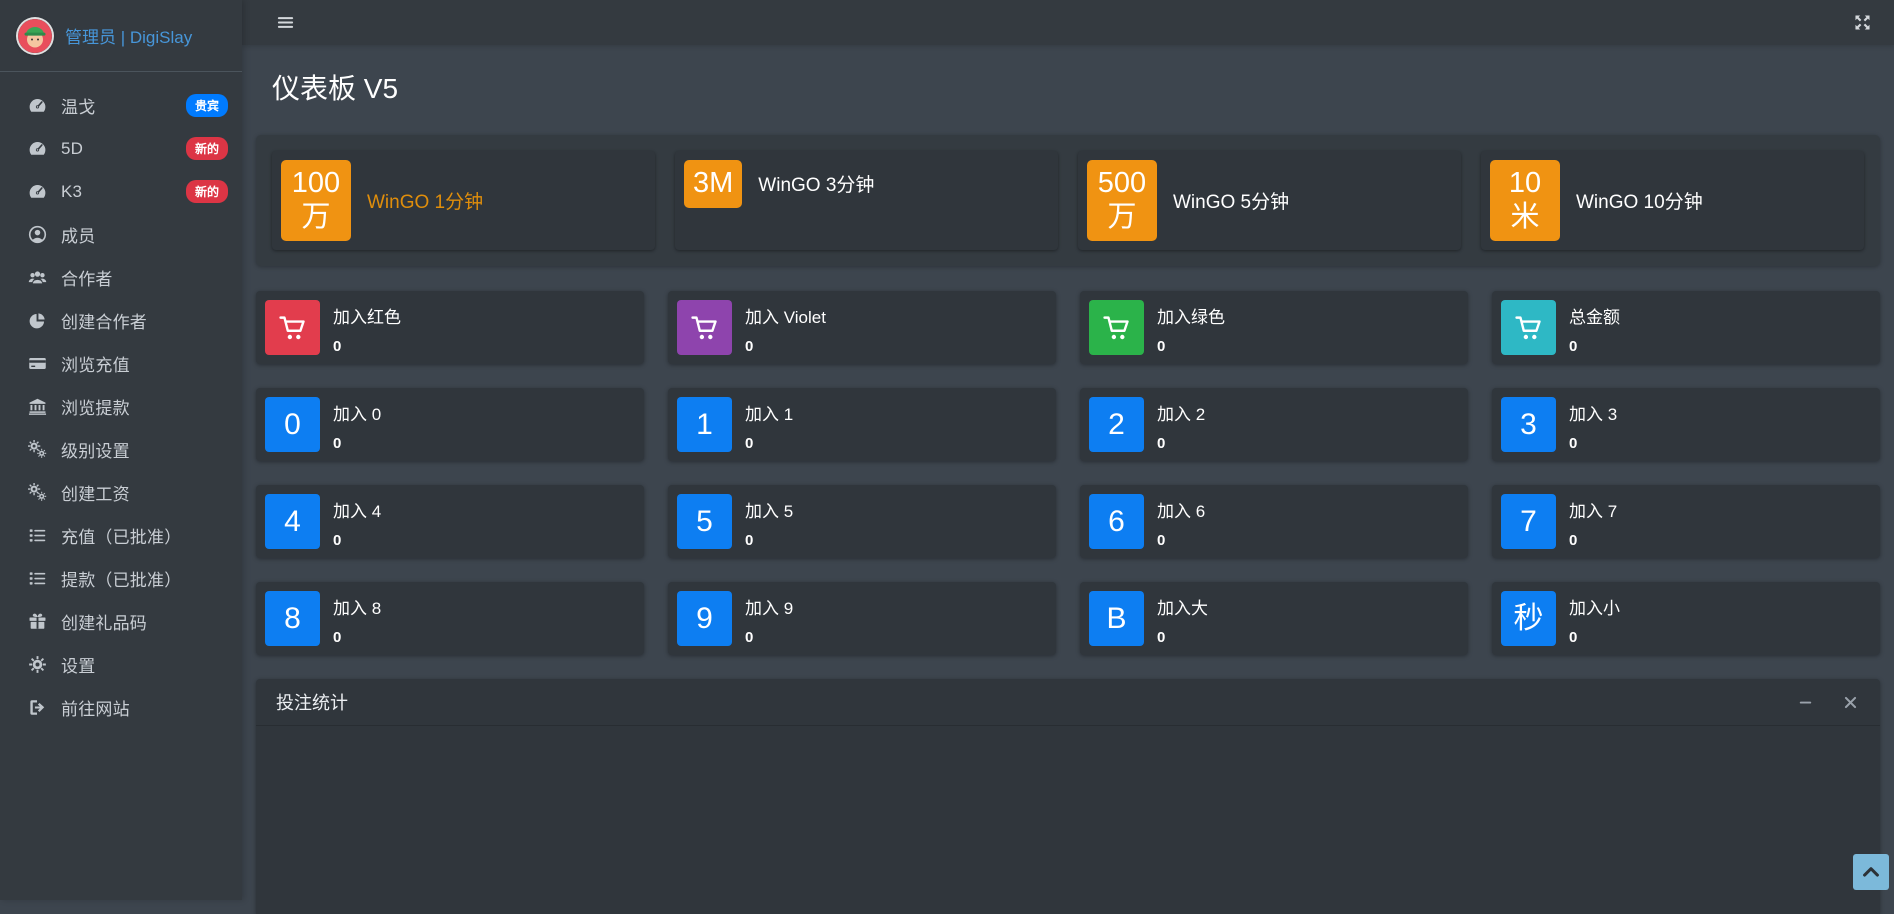 This screenshot has width=1894, height=914. I want to click on sidebar-item-level-settings: 级别设置, so click(121, 449).